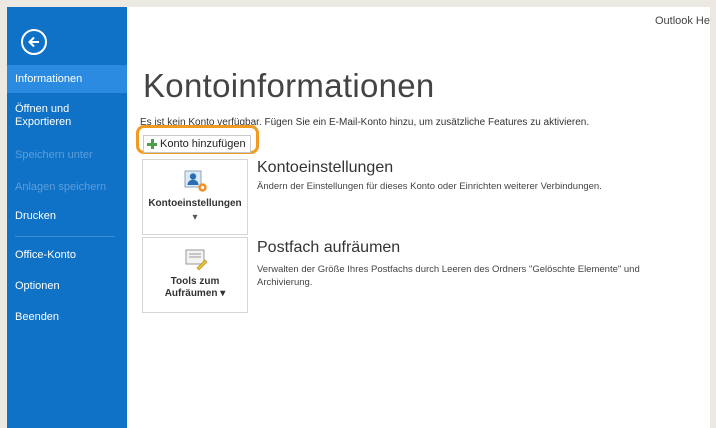  What do you see at coordinates (67, 116) in the screenshot?
I see `sidebar-item-oeffnen-exportieren: Öffnen und Exportieren` at bounding box center [67, 116].